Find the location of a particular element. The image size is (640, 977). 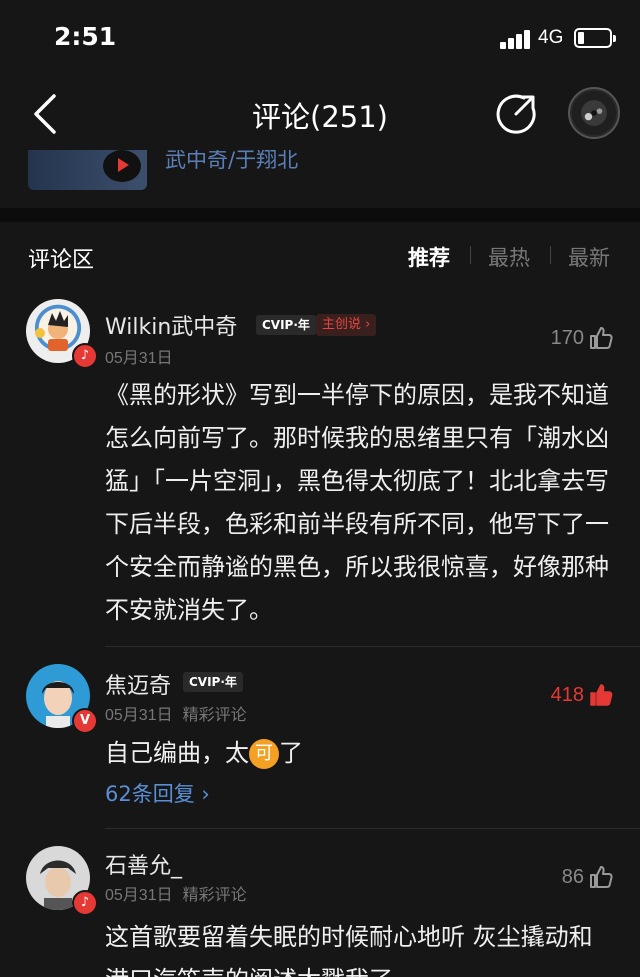

like-count: 170 is located at coordinates (567, 337).